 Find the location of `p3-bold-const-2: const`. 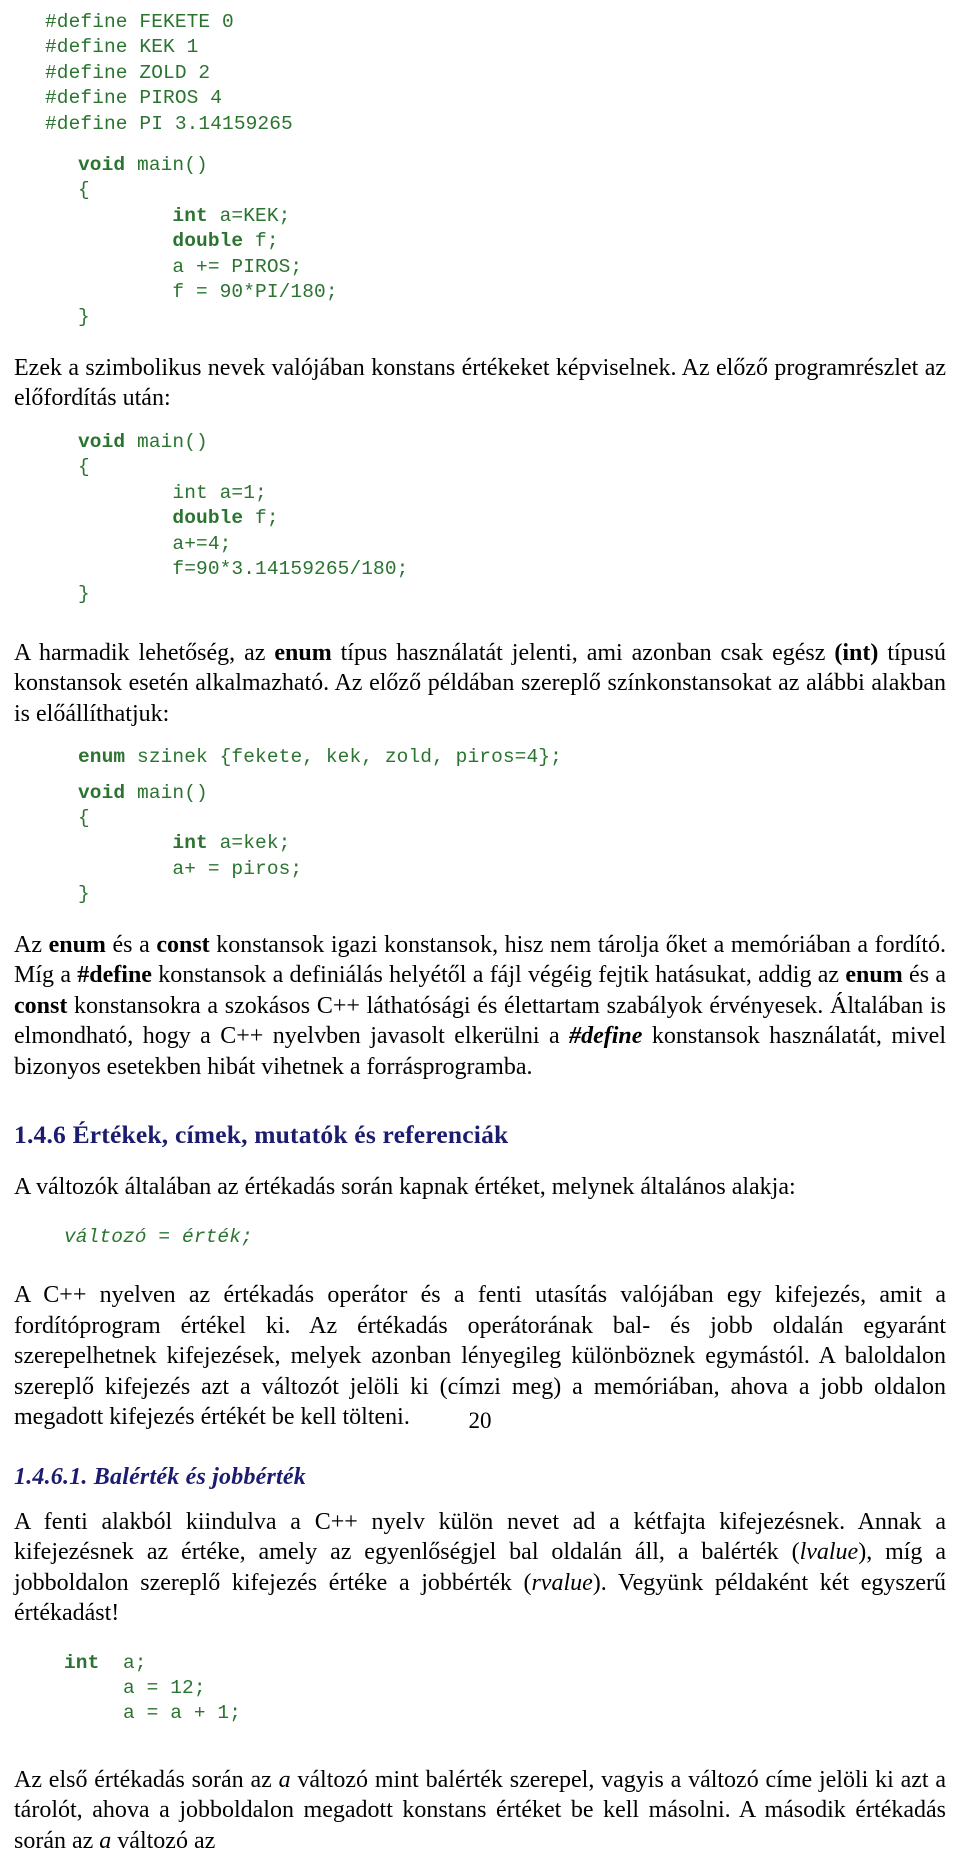

p3-bold-const-2: const is located at coordinates (41, 1005).